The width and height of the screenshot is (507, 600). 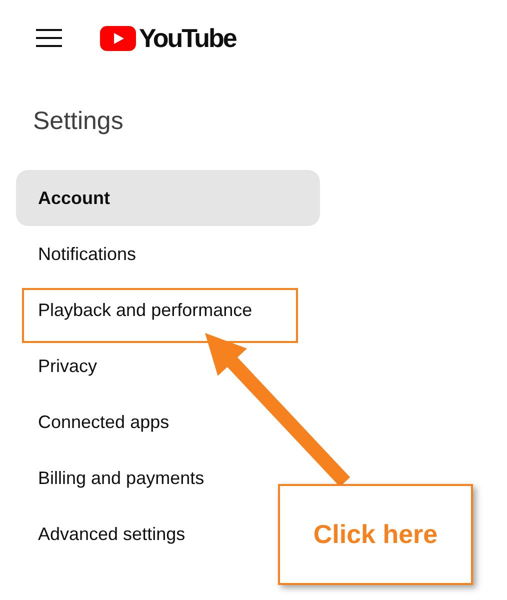 I want to click on settings-nav-item: Billing and payments, so click(x=112, y=478).